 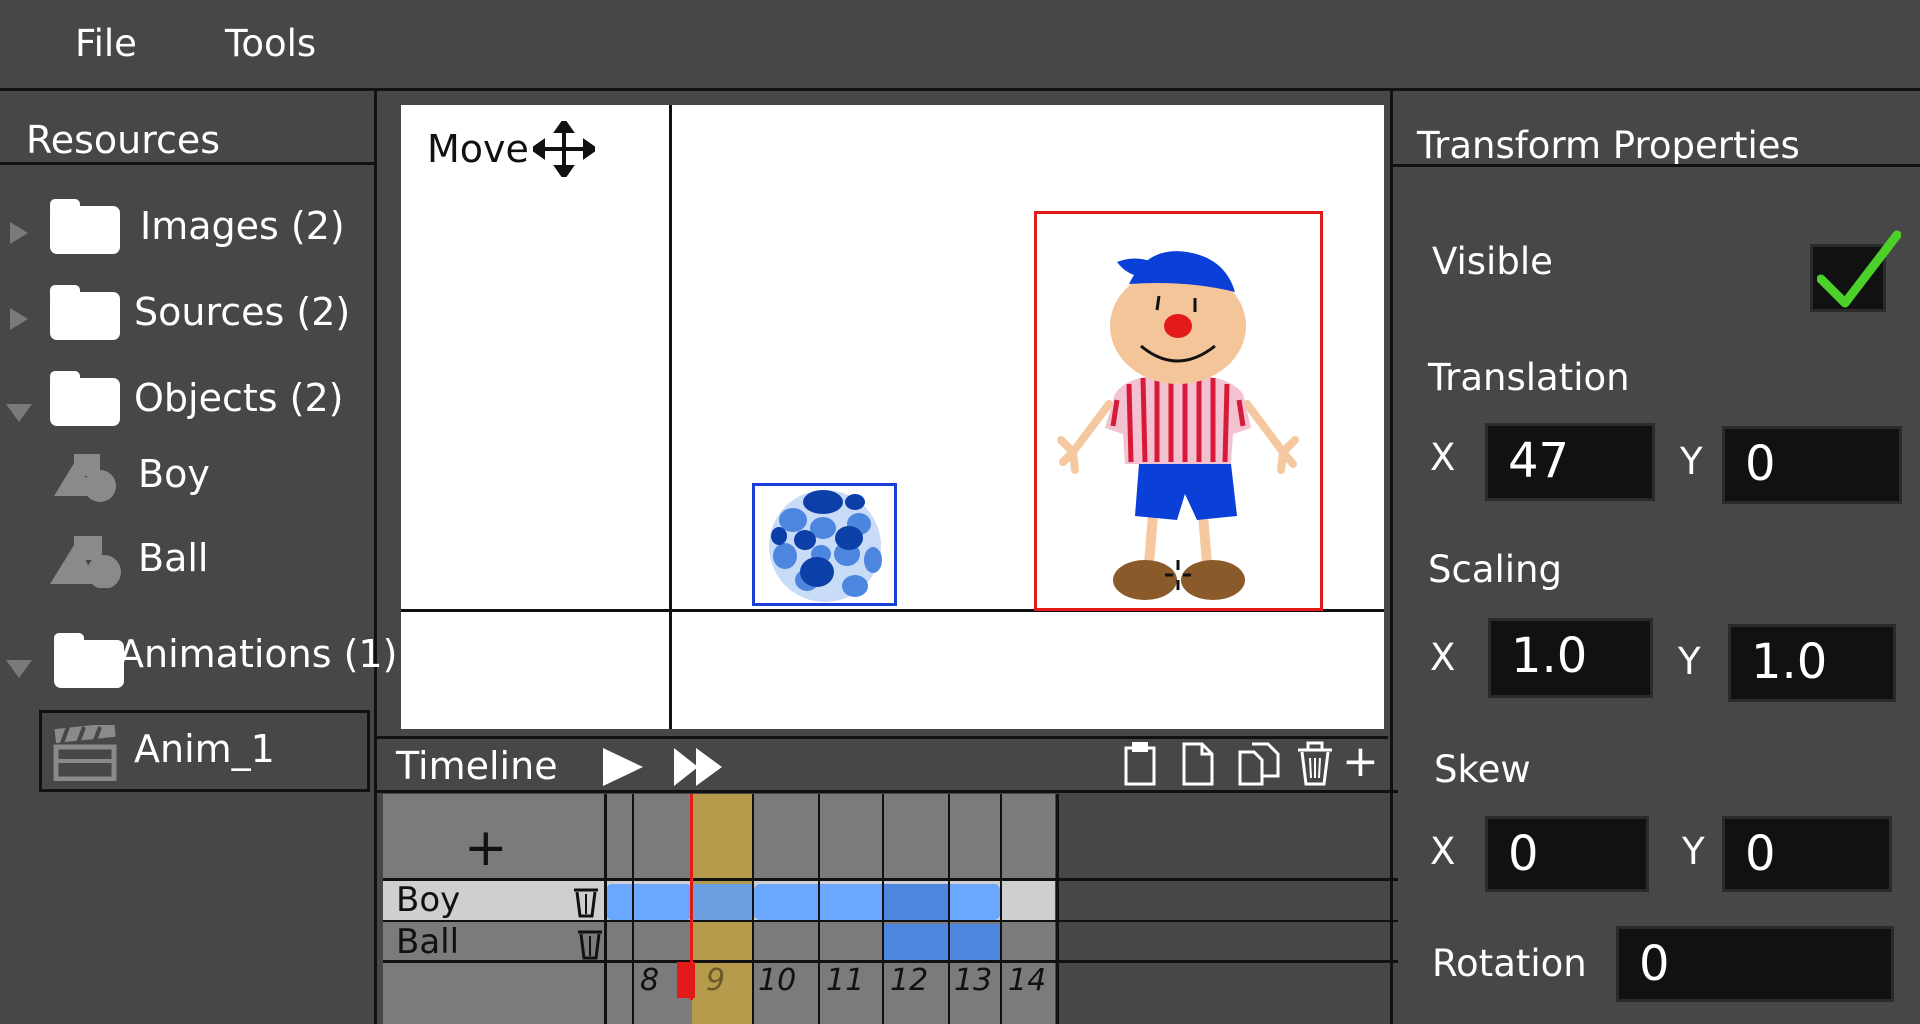 I want to click on frame-number: 9, so click(x=716, y=980).